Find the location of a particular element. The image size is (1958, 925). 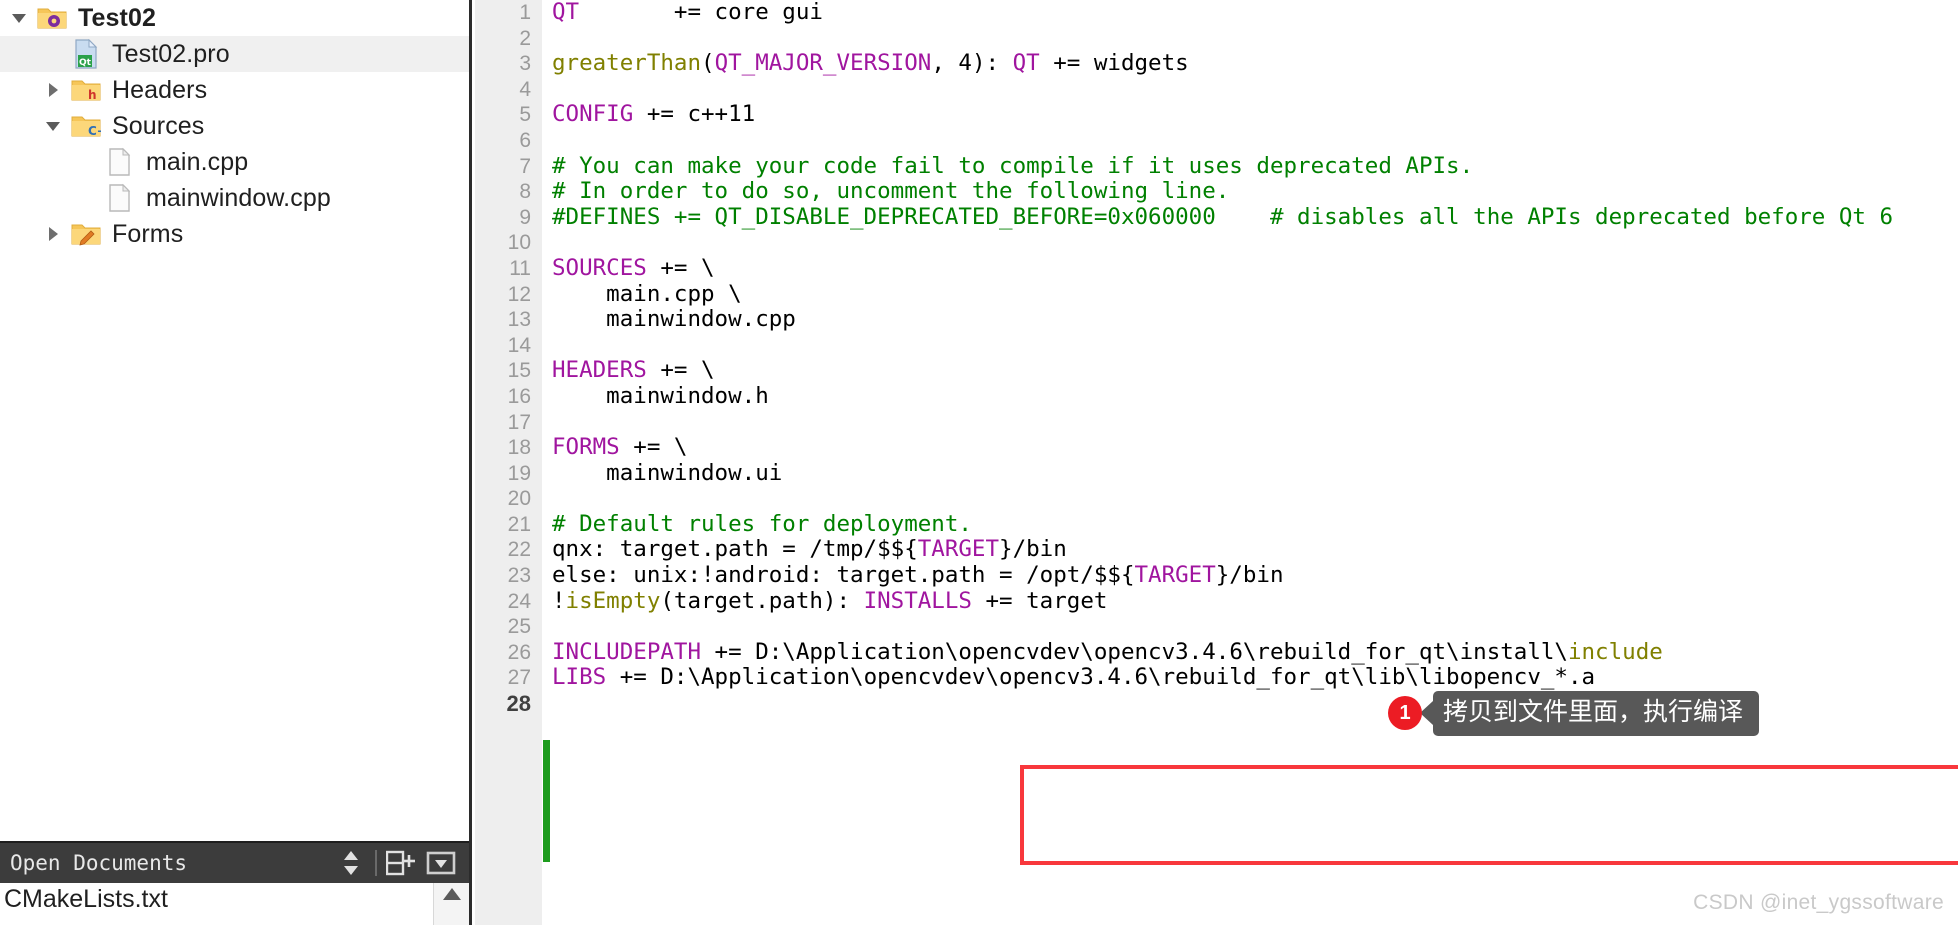

tree-item-label: main.cpp is located at coordinates (197, 161).